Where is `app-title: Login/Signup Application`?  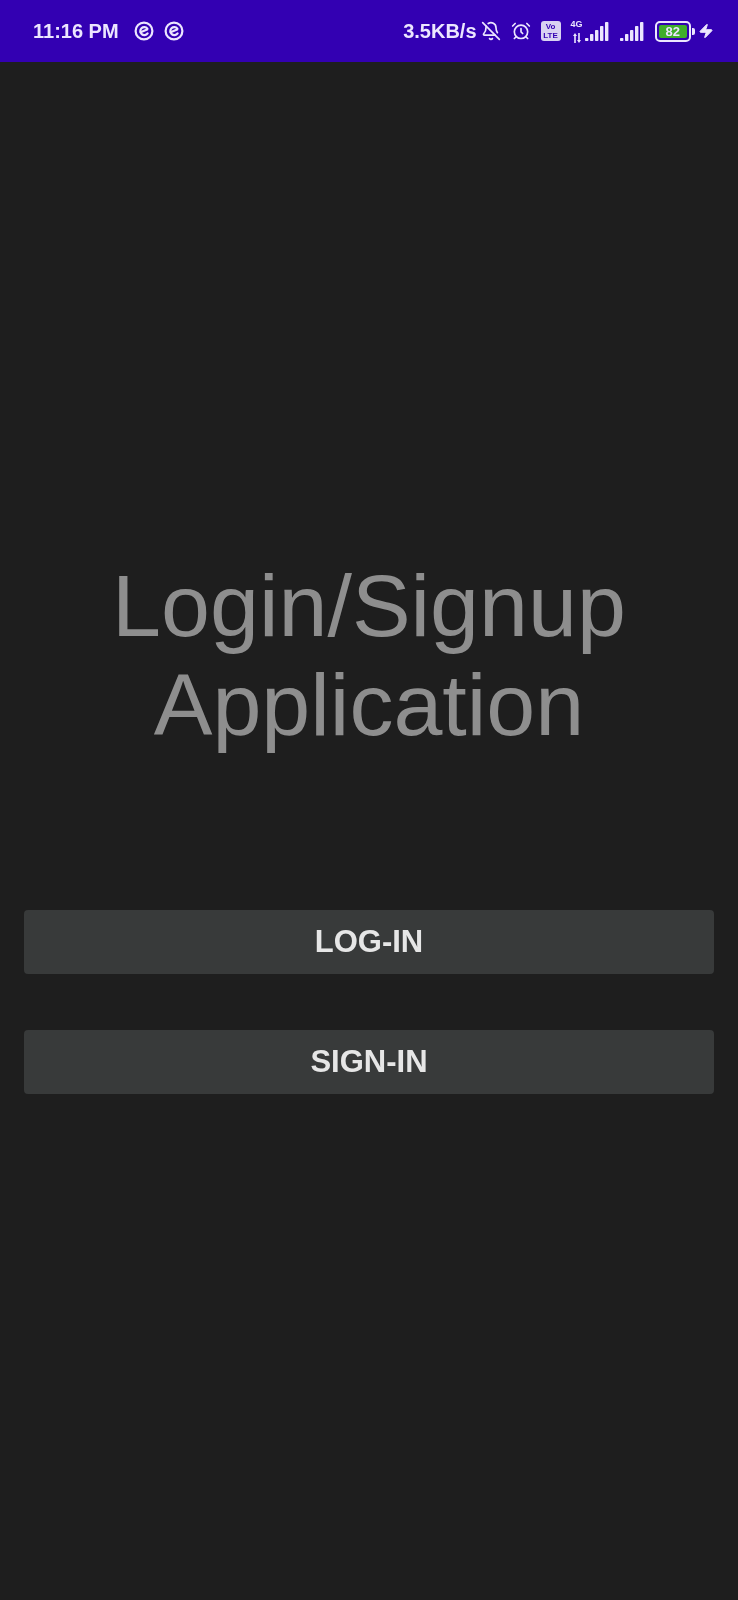
app-title: Login/Signup Application is located at coordinates (369, 655).